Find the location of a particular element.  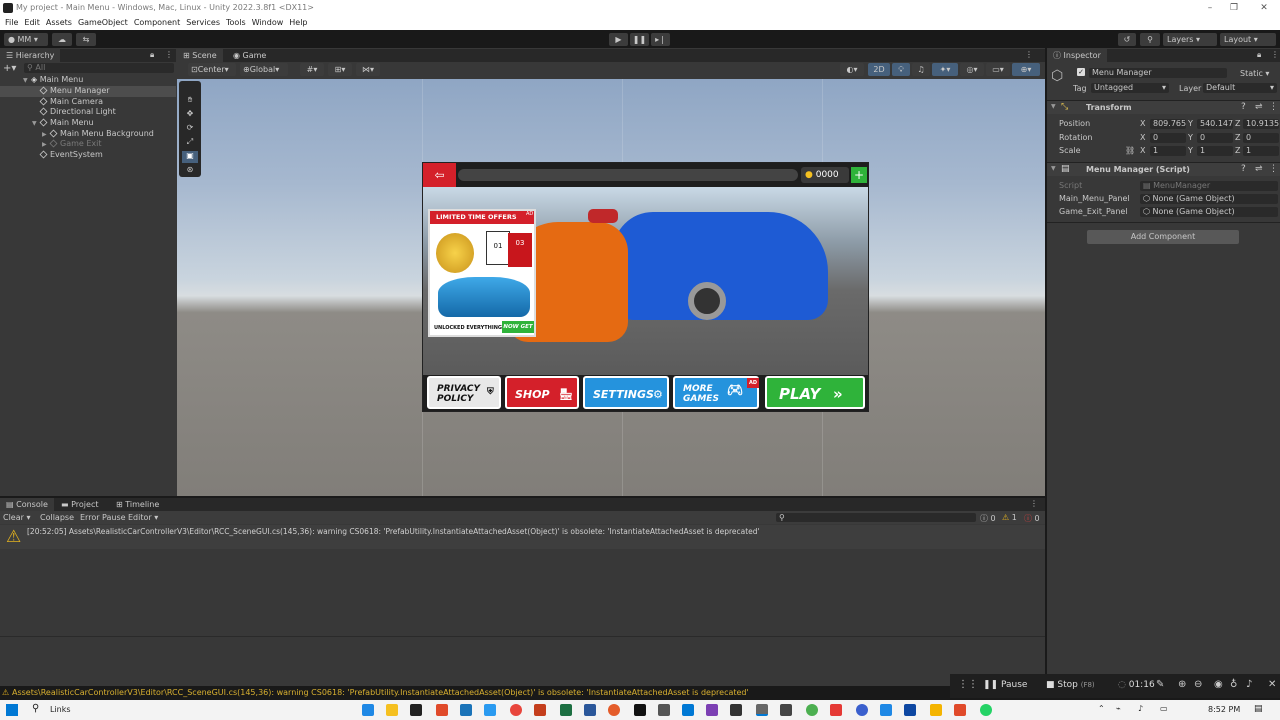

tab-console: ▤ Console is located at coordinates (27, 504).